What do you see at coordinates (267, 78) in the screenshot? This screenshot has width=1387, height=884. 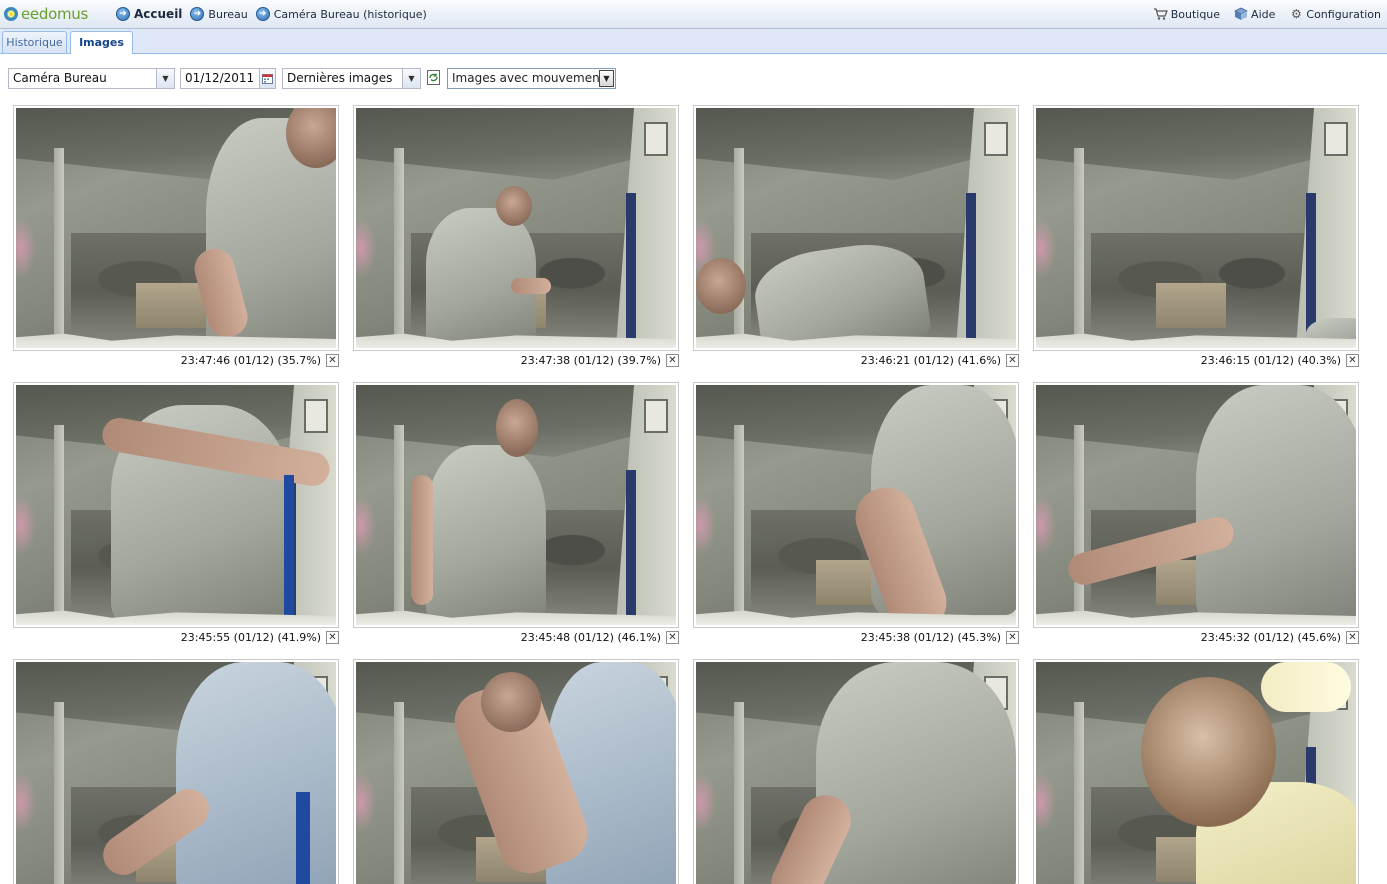 I see `calendar-icon` at bounding box center [267, 78].